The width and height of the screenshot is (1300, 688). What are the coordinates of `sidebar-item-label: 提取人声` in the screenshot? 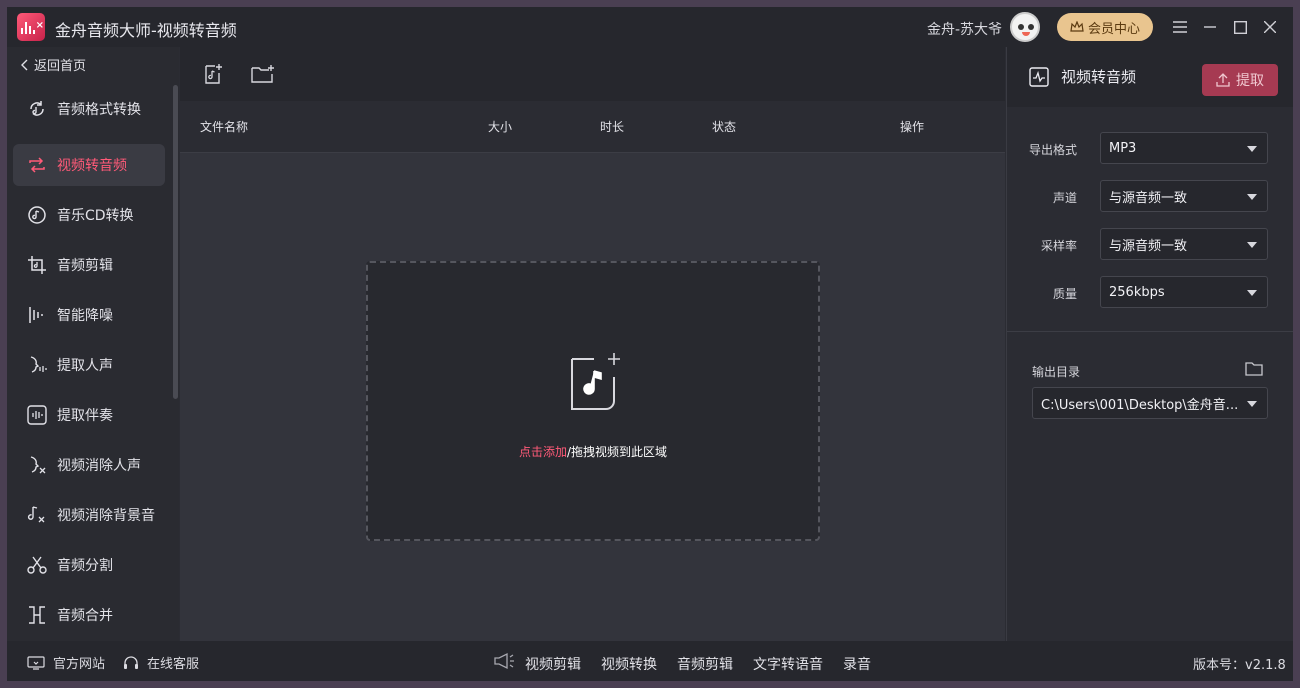 It's located at (85, 366).